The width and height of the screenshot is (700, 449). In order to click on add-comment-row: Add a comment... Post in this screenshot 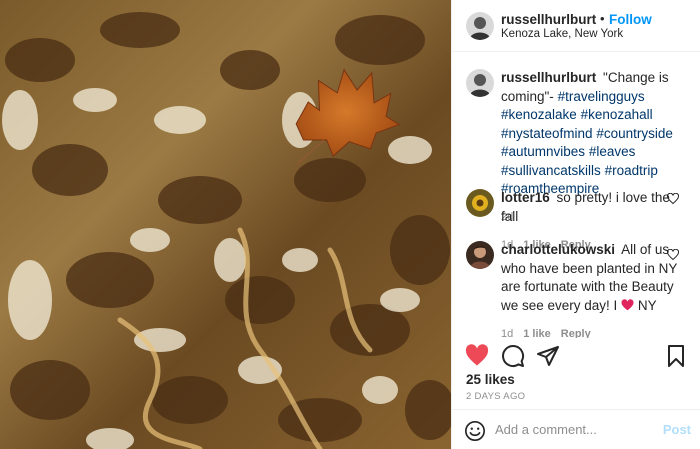, I will do `click(576, 429)`.